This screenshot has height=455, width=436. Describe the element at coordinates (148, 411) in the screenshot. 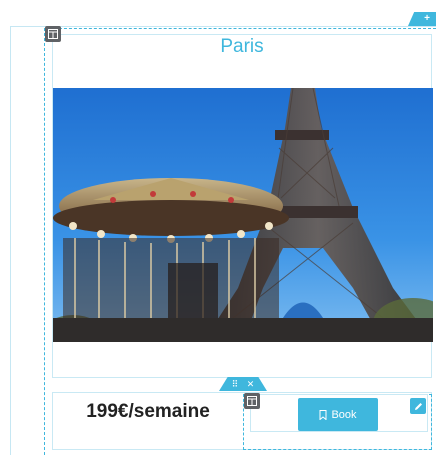

I see `price-text: 199€/semaine` at that location.